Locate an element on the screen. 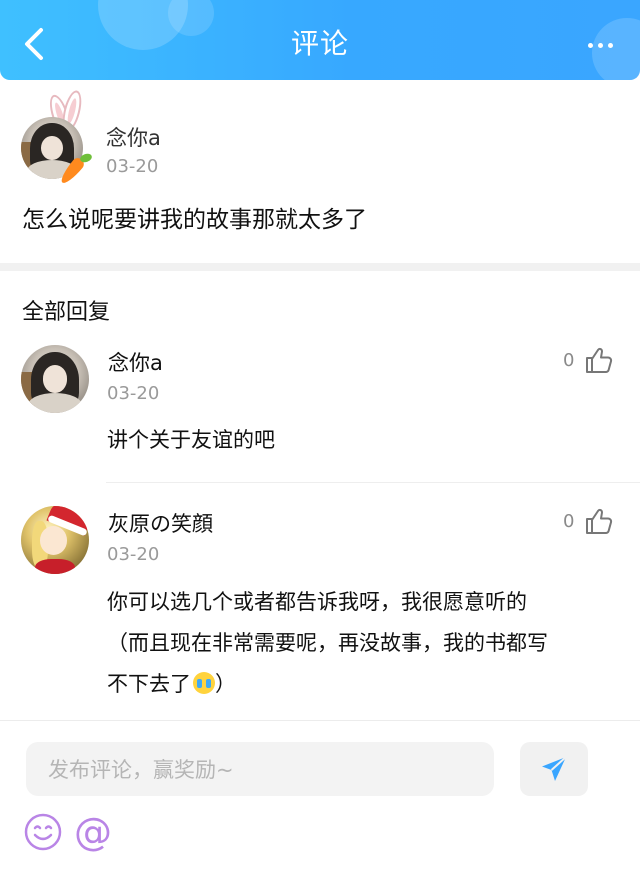  replies-section-title: 全部回复 is located at coordinates (66, 312).